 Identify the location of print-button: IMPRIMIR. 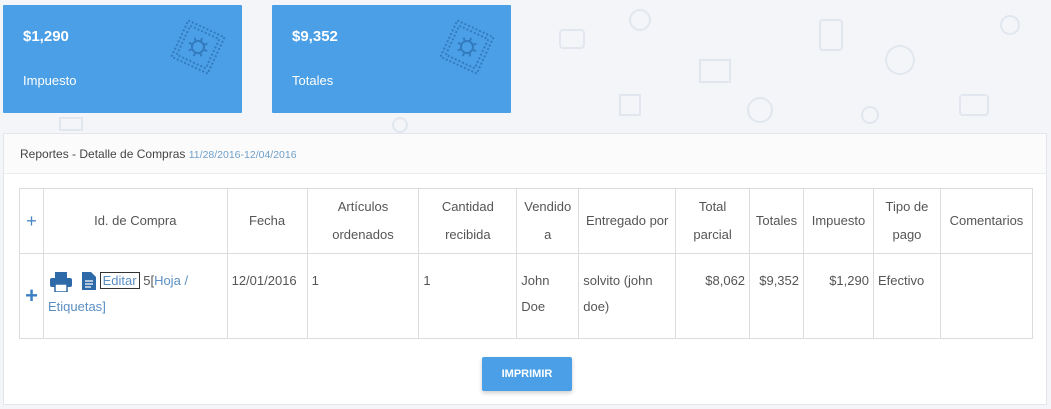
(527, 374).